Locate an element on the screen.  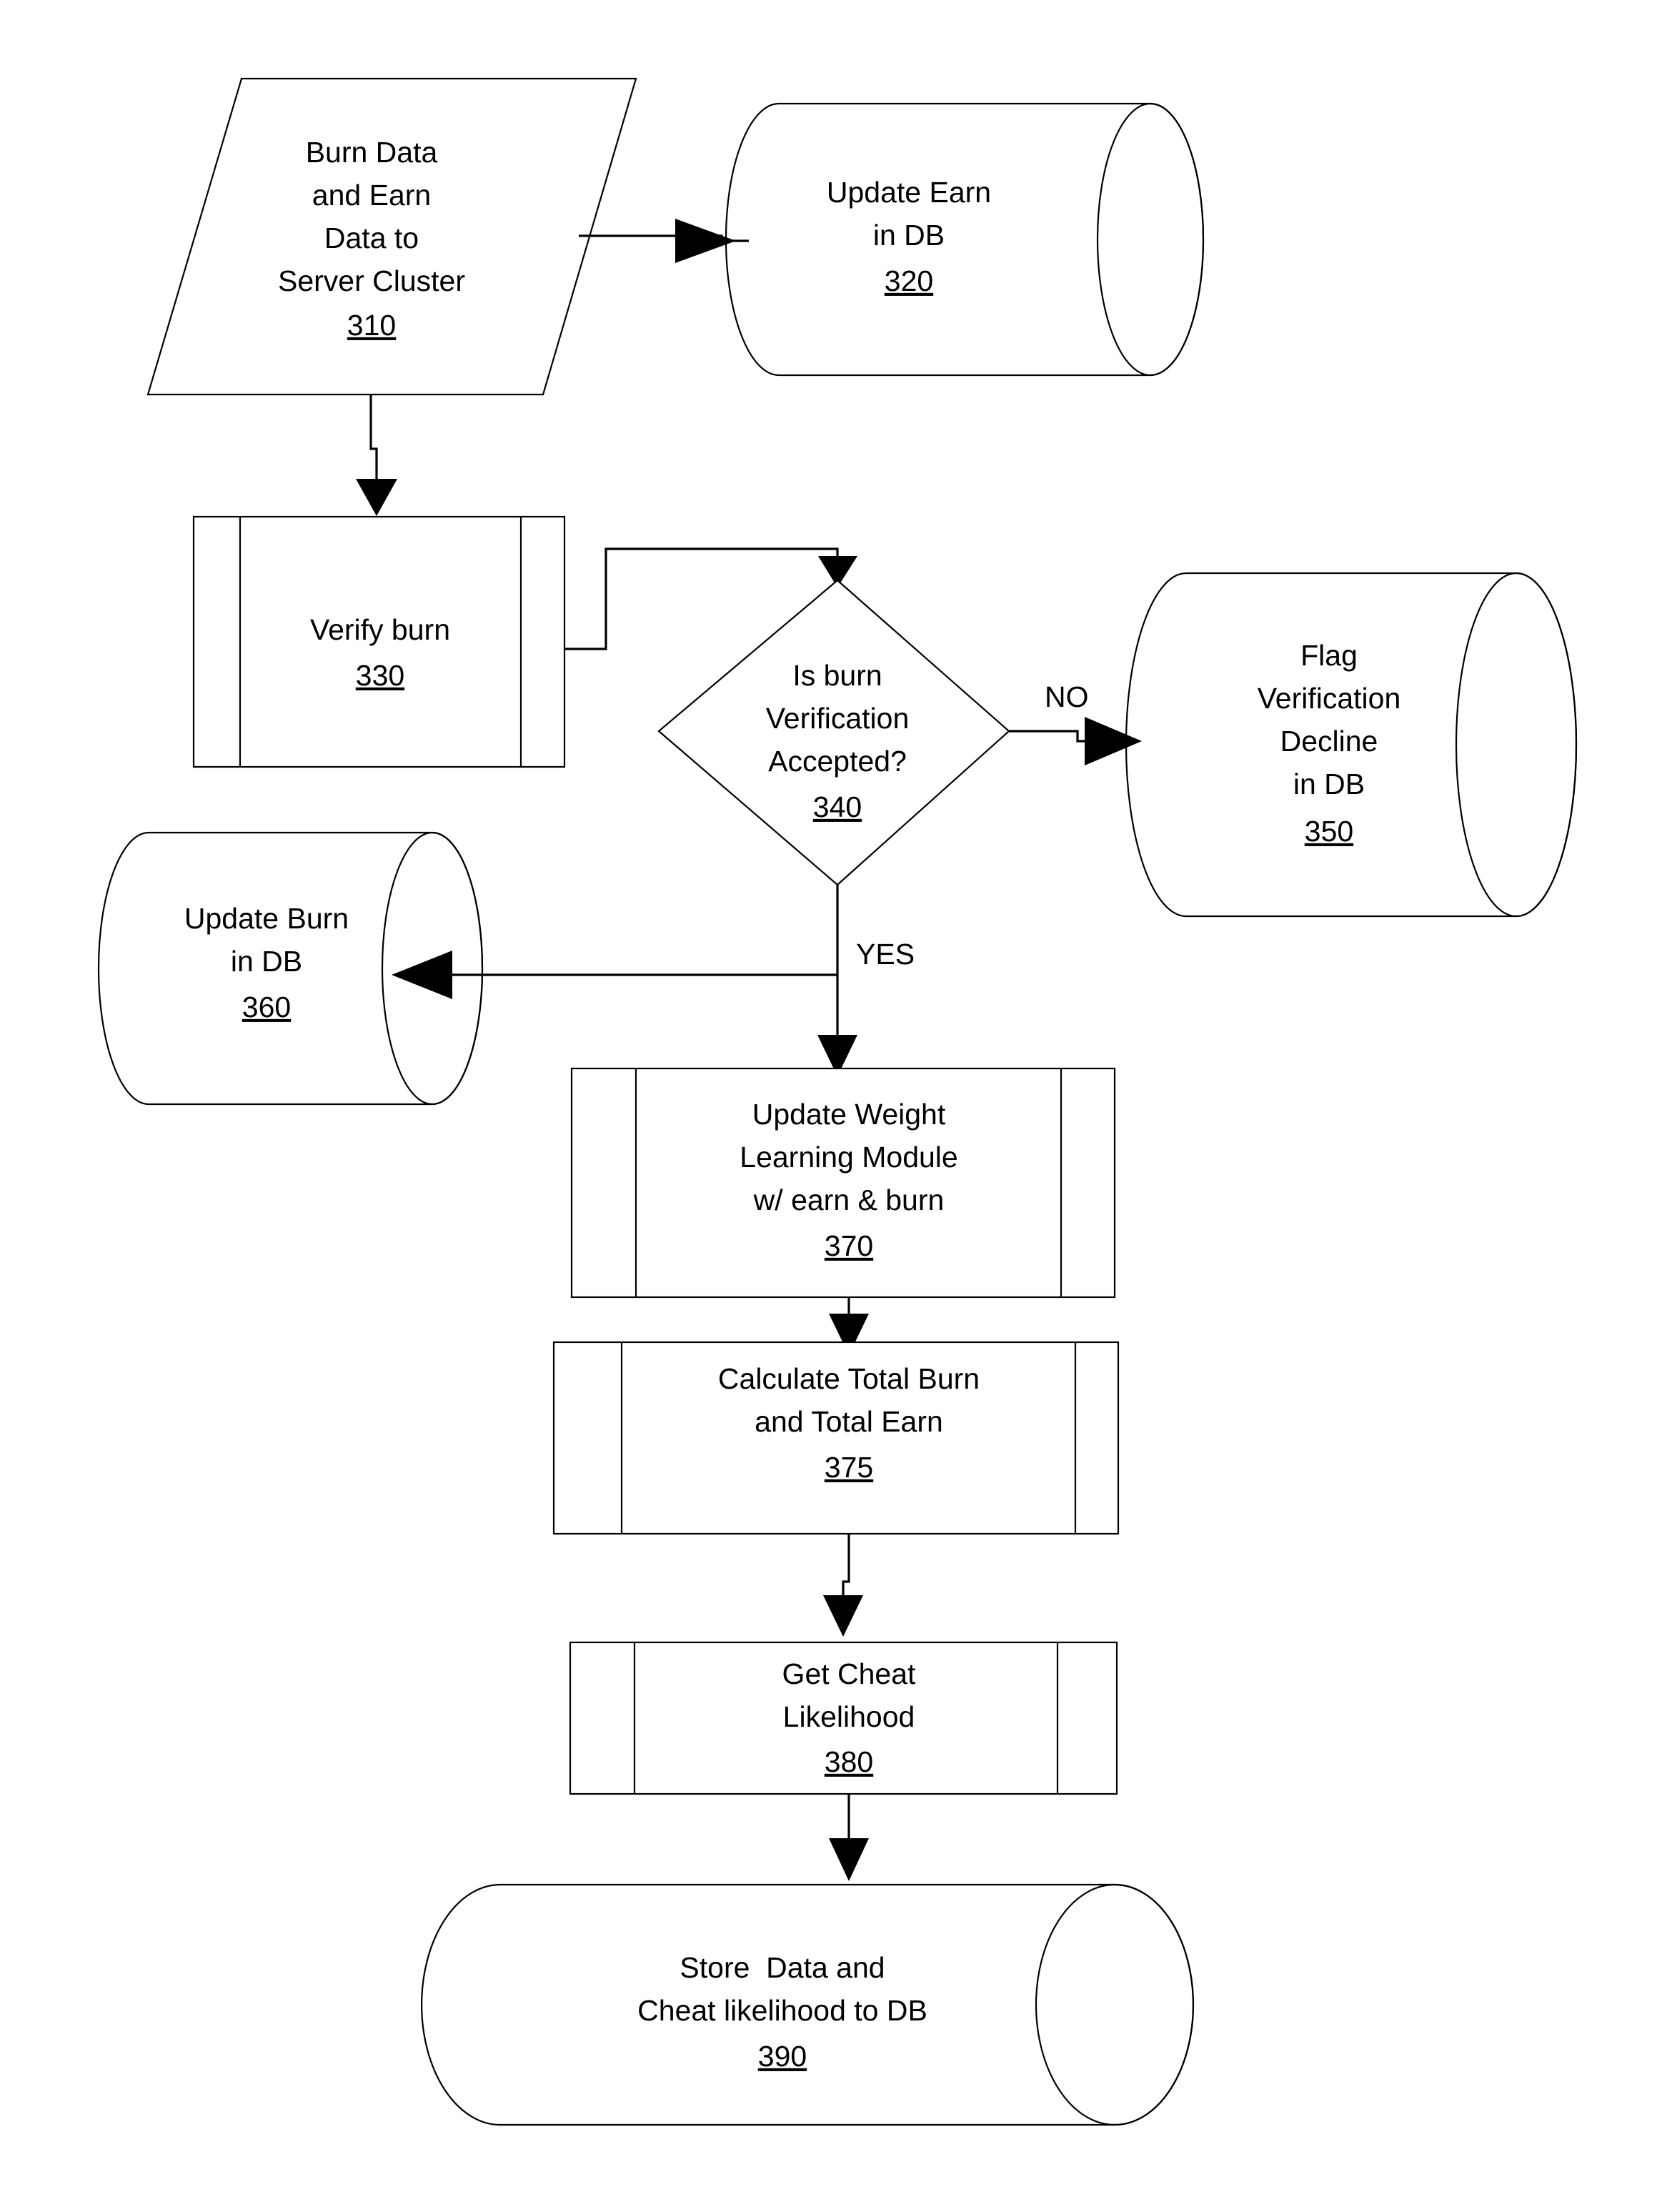
node-350-flag-verification-decline-db: Flag Verification Decline in DB 350 is located at coordinates (1351, 745).